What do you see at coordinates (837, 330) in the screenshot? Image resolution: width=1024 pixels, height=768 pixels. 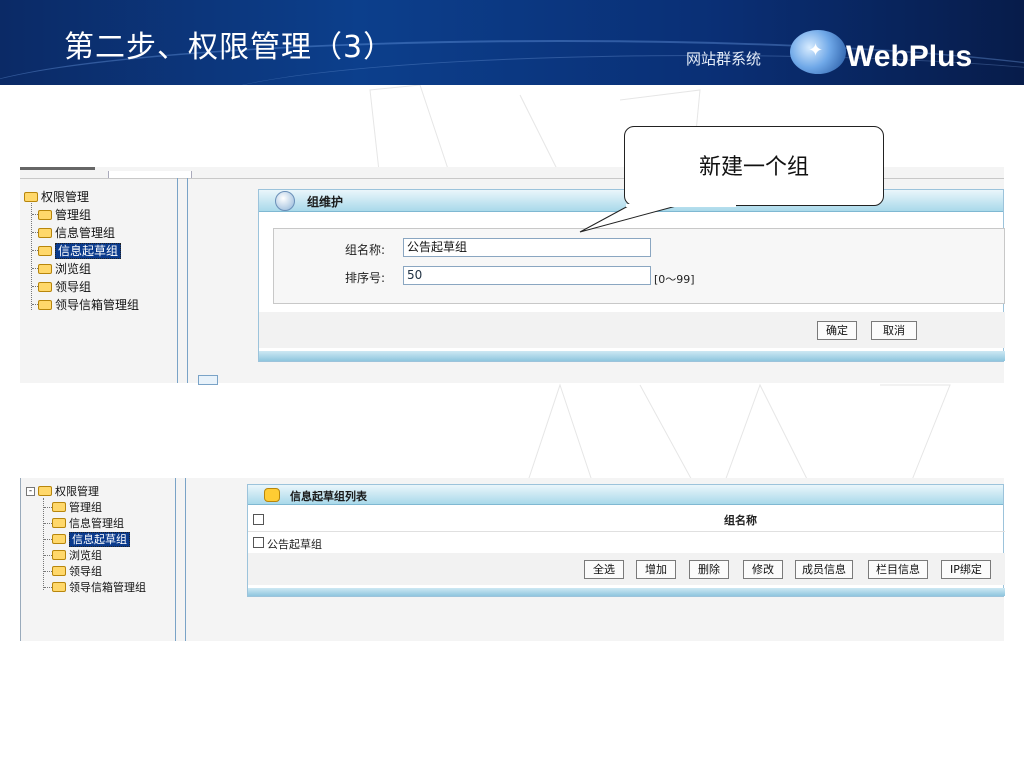 I see `confirm-button: 确定` at bounding box center [837, 330].